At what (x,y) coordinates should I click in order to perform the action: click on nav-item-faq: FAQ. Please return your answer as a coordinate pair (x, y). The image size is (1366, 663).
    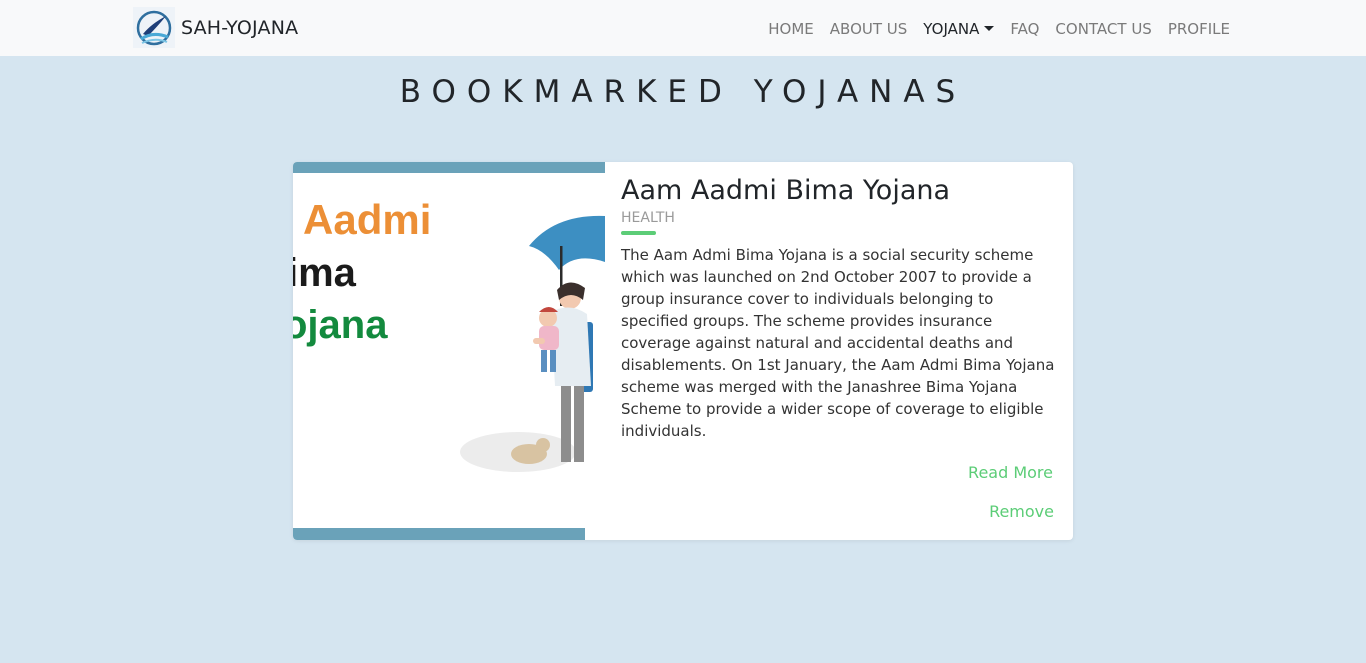
    Looking at the image, I should click on (1024, 28).